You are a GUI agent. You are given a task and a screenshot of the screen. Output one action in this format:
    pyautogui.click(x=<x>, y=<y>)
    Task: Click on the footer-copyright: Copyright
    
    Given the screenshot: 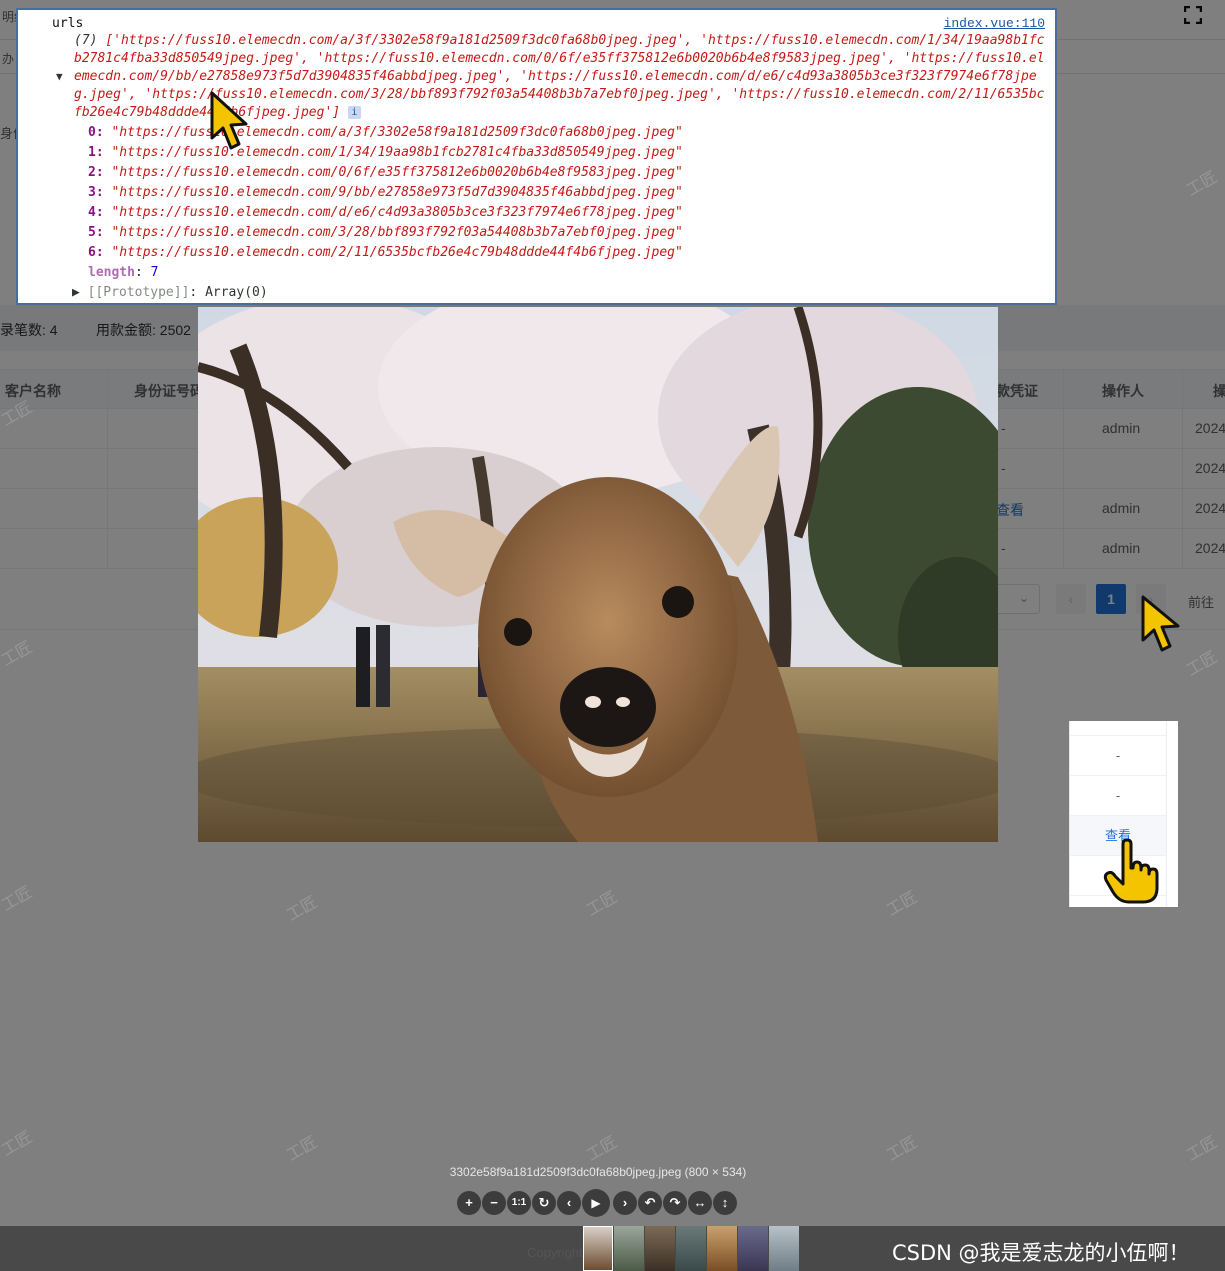 What is the action you would take?
    pyautogui.click(x=555, y=1252)
    